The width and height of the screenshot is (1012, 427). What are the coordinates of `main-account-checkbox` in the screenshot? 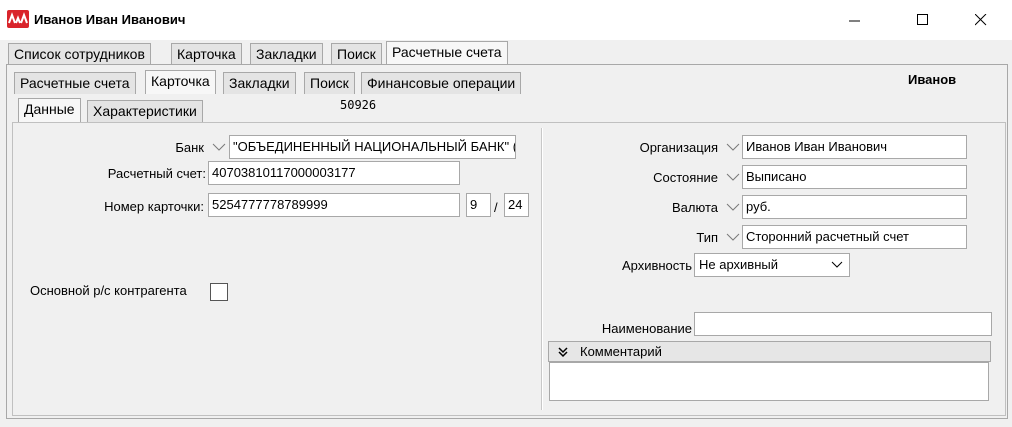 It's located at (219, 292).